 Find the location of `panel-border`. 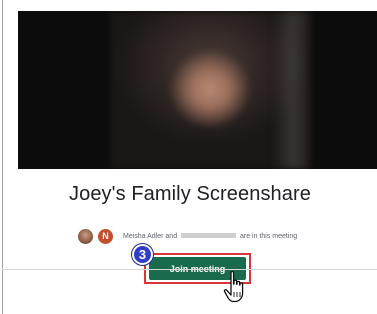

panel-border is located at coordinates (2, 157).